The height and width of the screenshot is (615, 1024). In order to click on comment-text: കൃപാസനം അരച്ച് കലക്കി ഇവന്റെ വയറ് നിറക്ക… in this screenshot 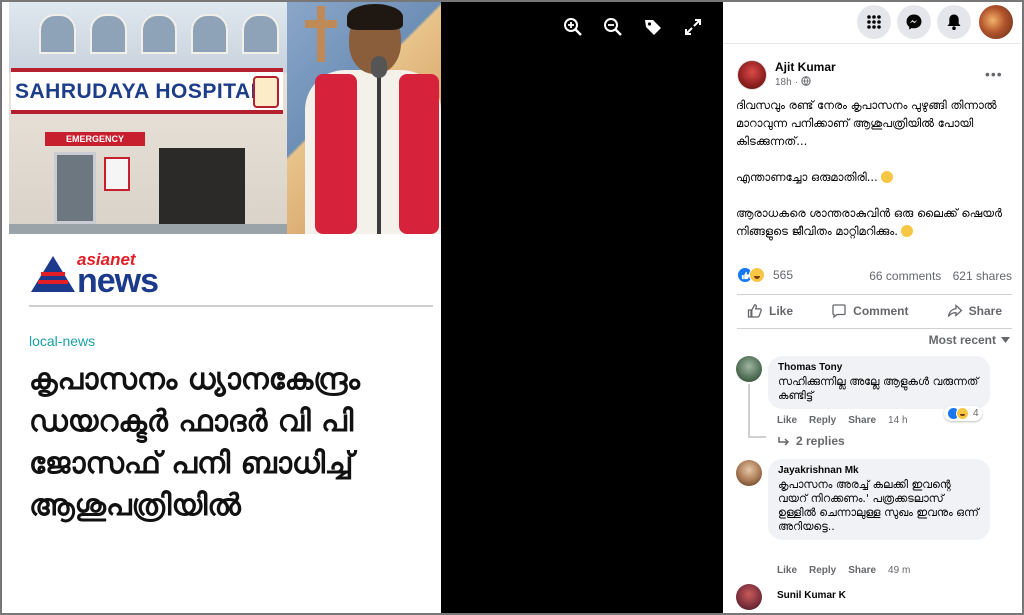, I will do `click(878, 505)`.